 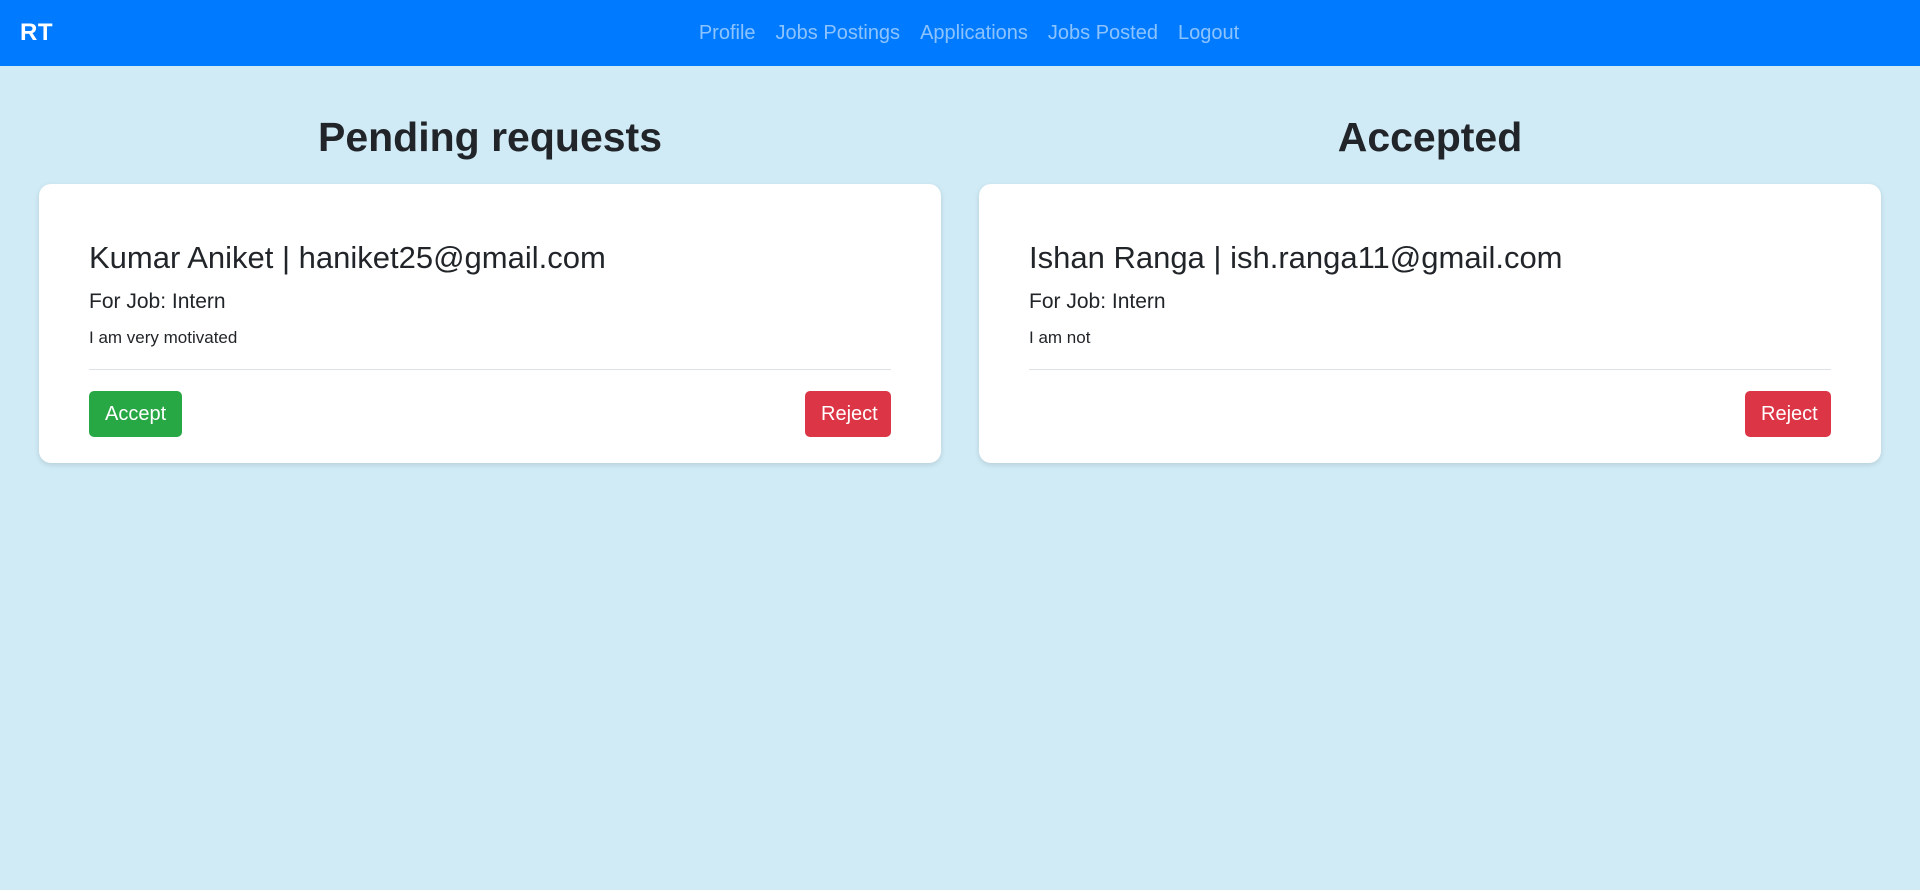 What do you see at coordinates (1430, 137) in the screenshot?
I see `accepted-title: Accepted` at bounding box center [1430, 137].